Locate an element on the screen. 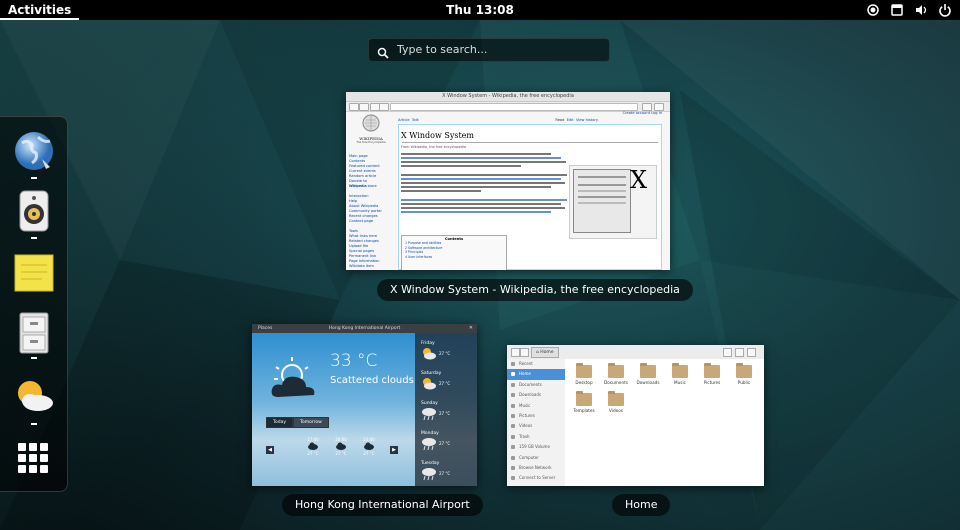 The height and width of the screenshot is (530, 960). sidebar-link: Wikidata item is located at coordinates (367, 266).